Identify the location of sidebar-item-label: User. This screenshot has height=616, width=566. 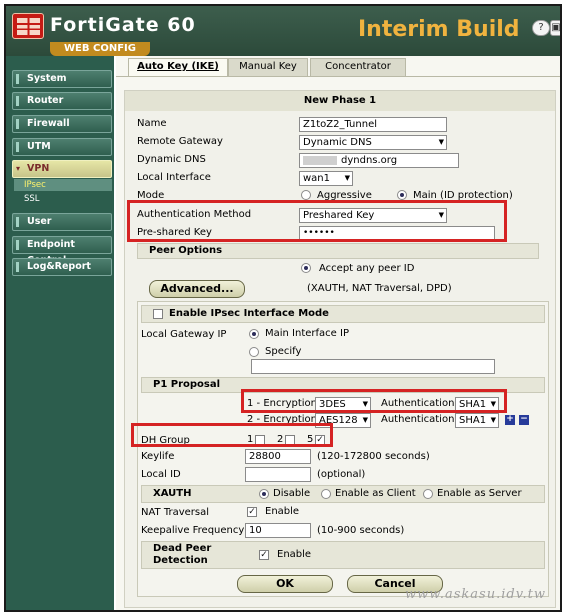
(39, 221).